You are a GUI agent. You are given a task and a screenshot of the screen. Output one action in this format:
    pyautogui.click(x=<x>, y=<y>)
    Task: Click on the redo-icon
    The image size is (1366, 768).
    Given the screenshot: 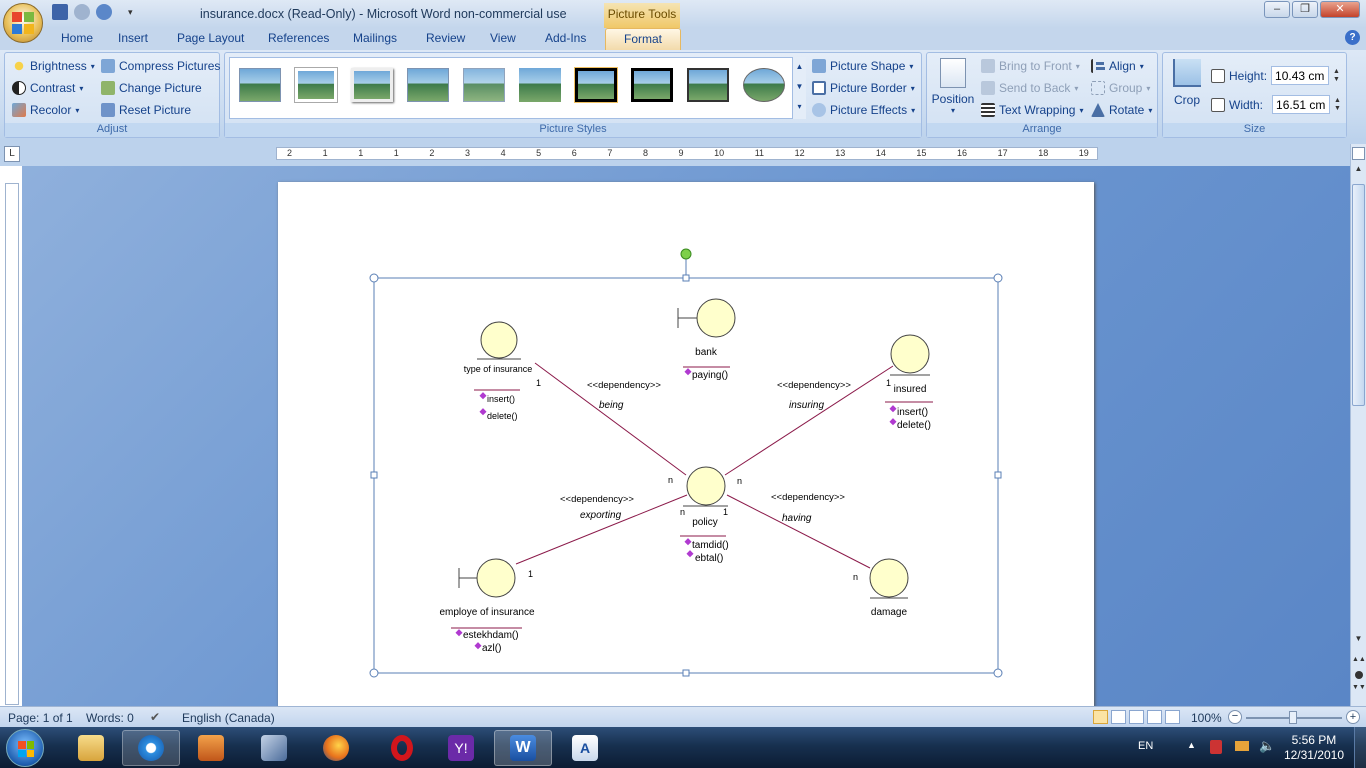 What is the action you would take?
    pyautogui.click(x=104, y=12)
    